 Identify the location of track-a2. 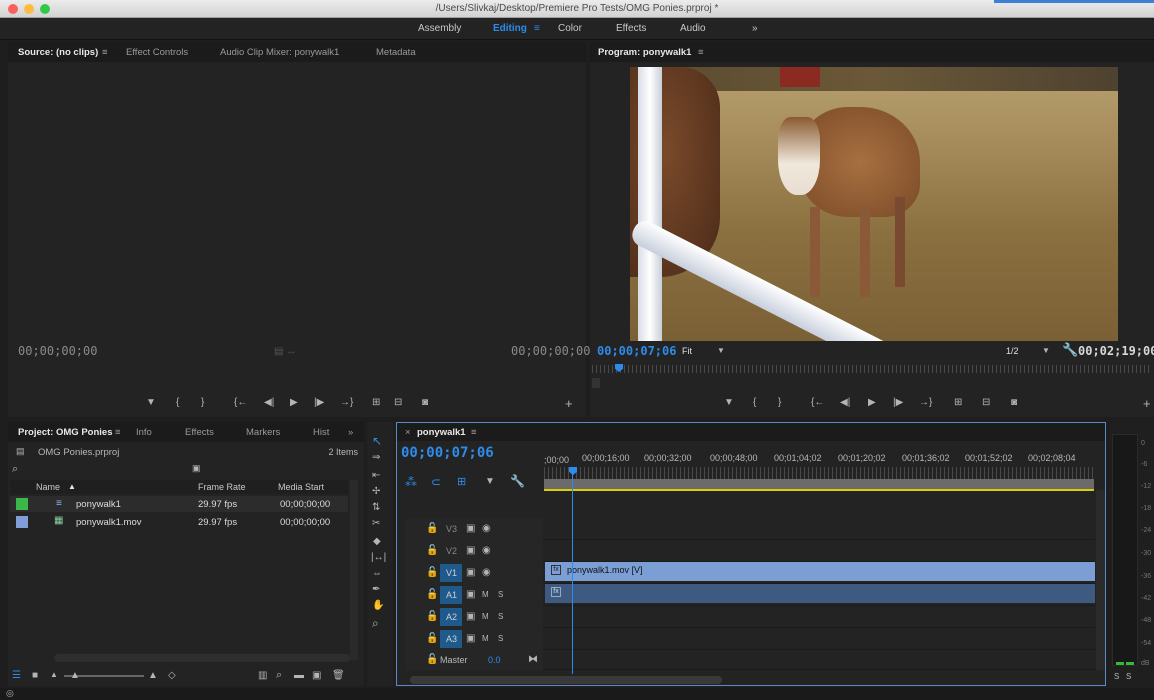
(819, 617).